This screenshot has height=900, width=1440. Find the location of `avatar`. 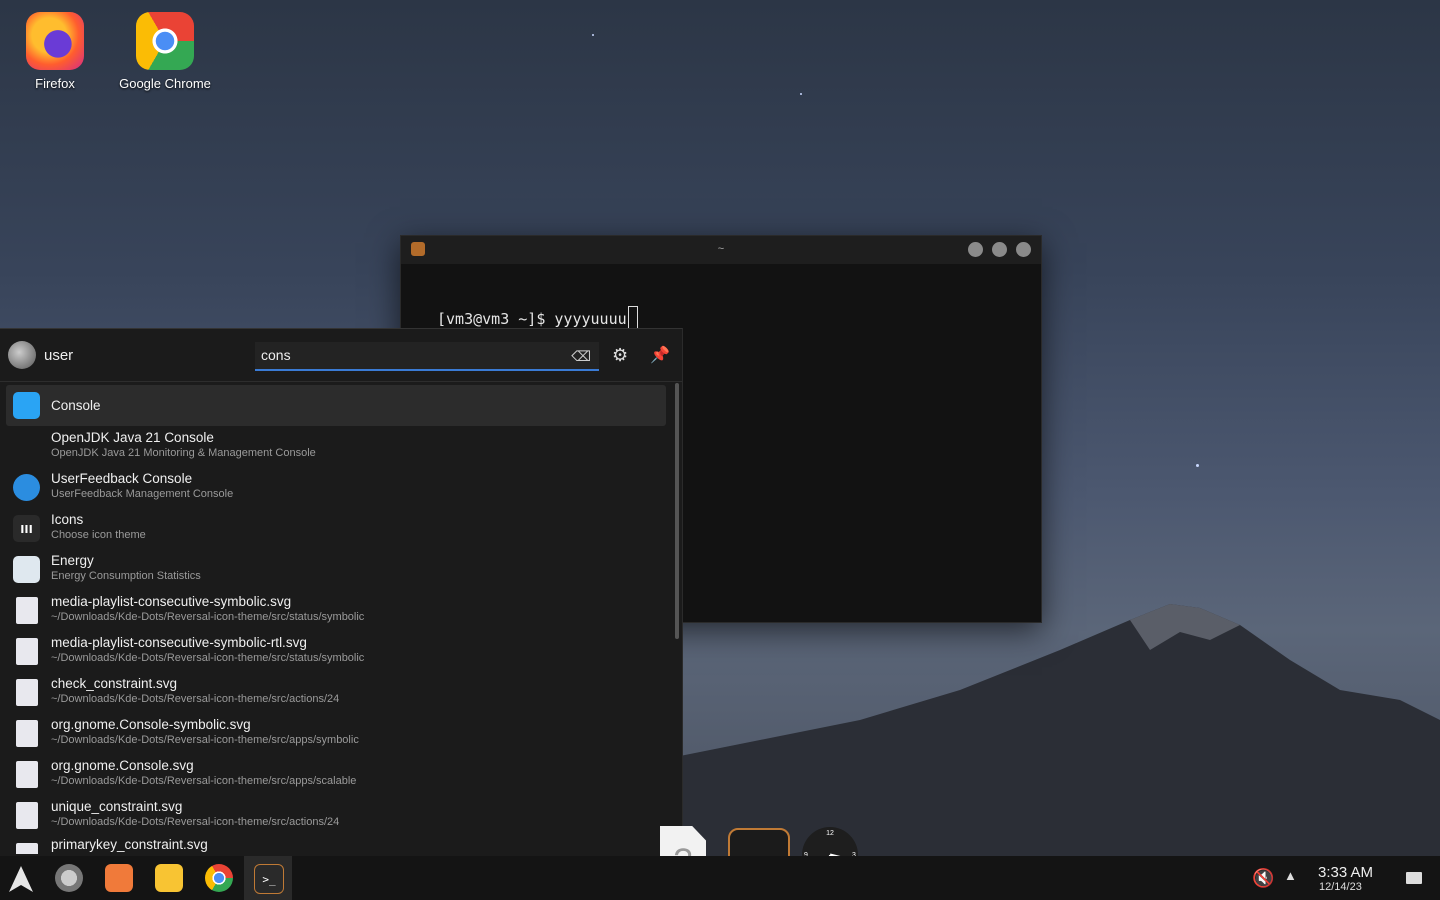

avatar is located at coordinates (22, 355).